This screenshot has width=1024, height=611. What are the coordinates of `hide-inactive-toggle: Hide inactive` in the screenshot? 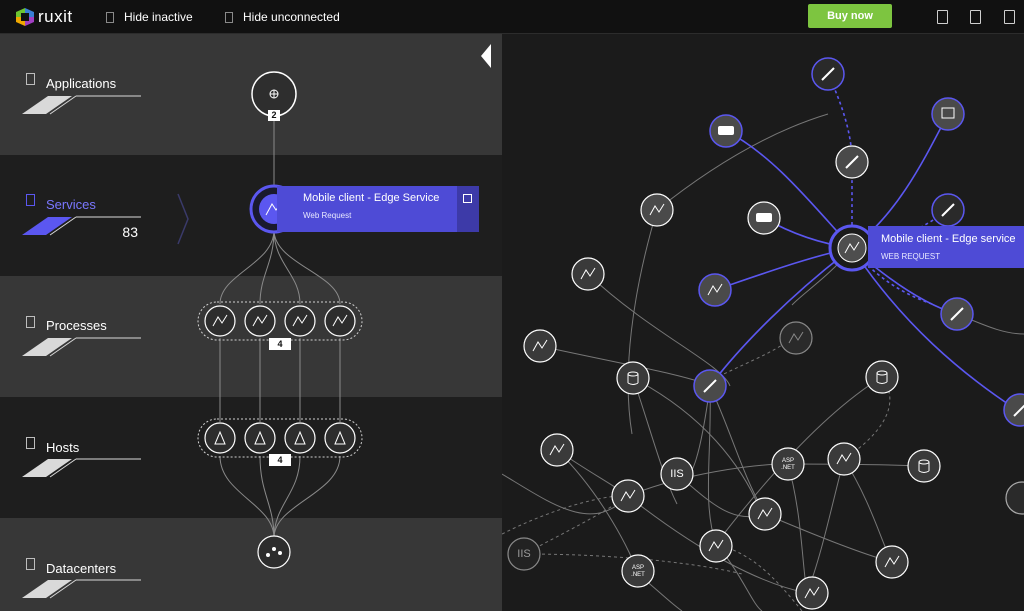 It's located at (149, 17).